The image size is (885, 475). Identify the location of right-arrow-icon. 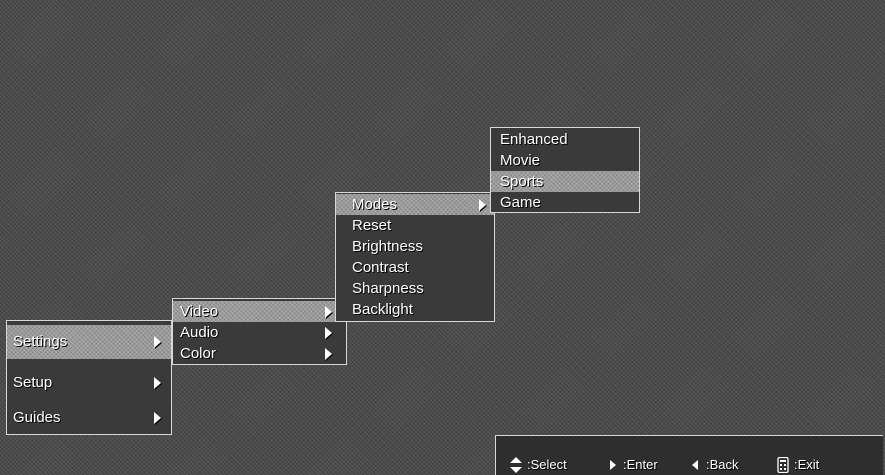
(613, 465).